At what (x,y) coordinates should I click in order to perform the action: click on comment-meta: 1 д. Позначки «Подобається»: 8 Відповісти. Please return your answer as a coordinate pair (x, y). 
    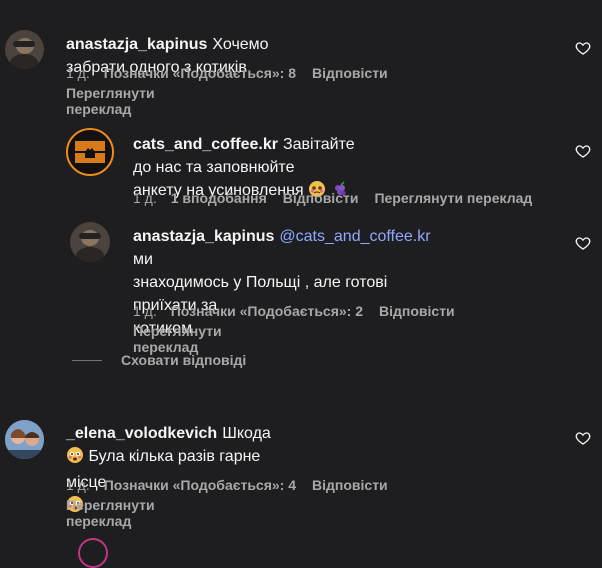
    Looking at the image, I should click on (235, 73).